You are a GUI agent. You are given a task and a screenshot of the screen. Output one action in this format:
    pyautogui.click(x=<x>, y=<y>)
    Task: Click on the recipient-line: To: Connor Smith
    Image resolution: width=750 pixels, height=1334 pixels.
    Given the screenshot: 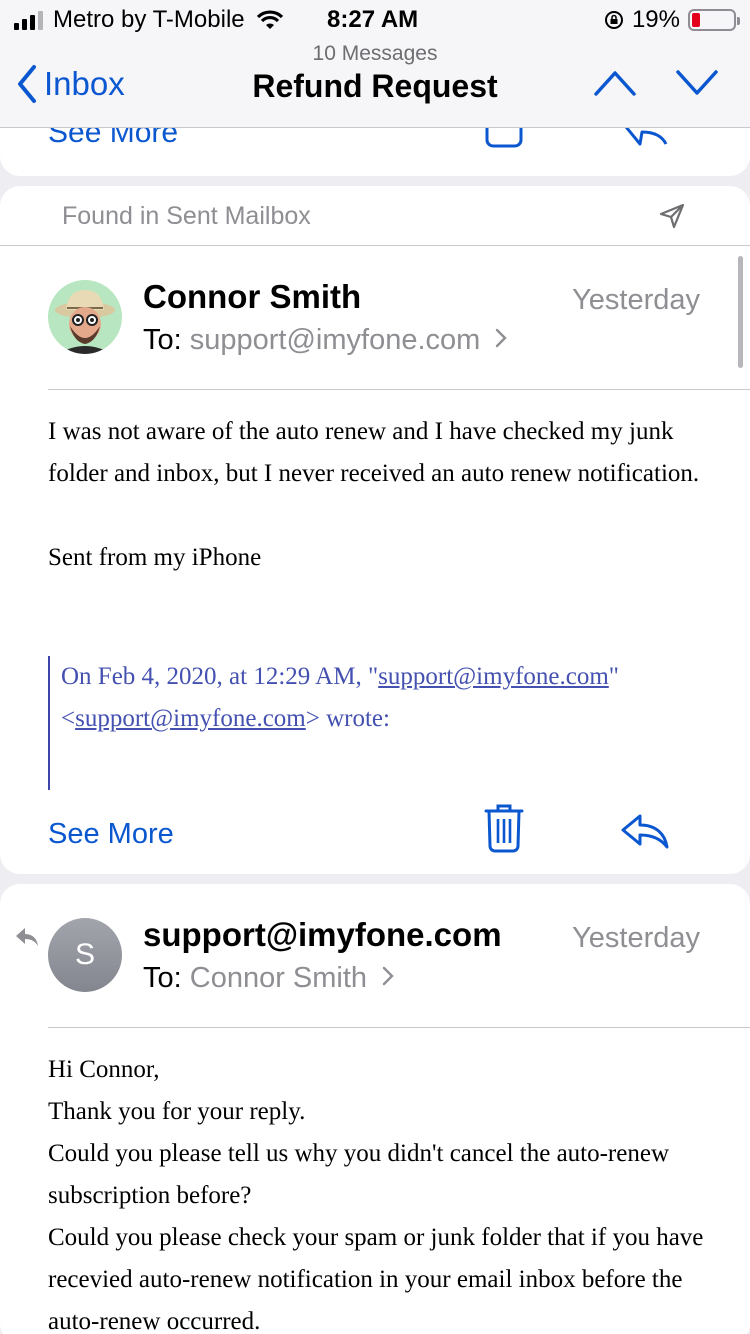 What is the action you would take?
    pyautogui.click(x=269, y=978)
    